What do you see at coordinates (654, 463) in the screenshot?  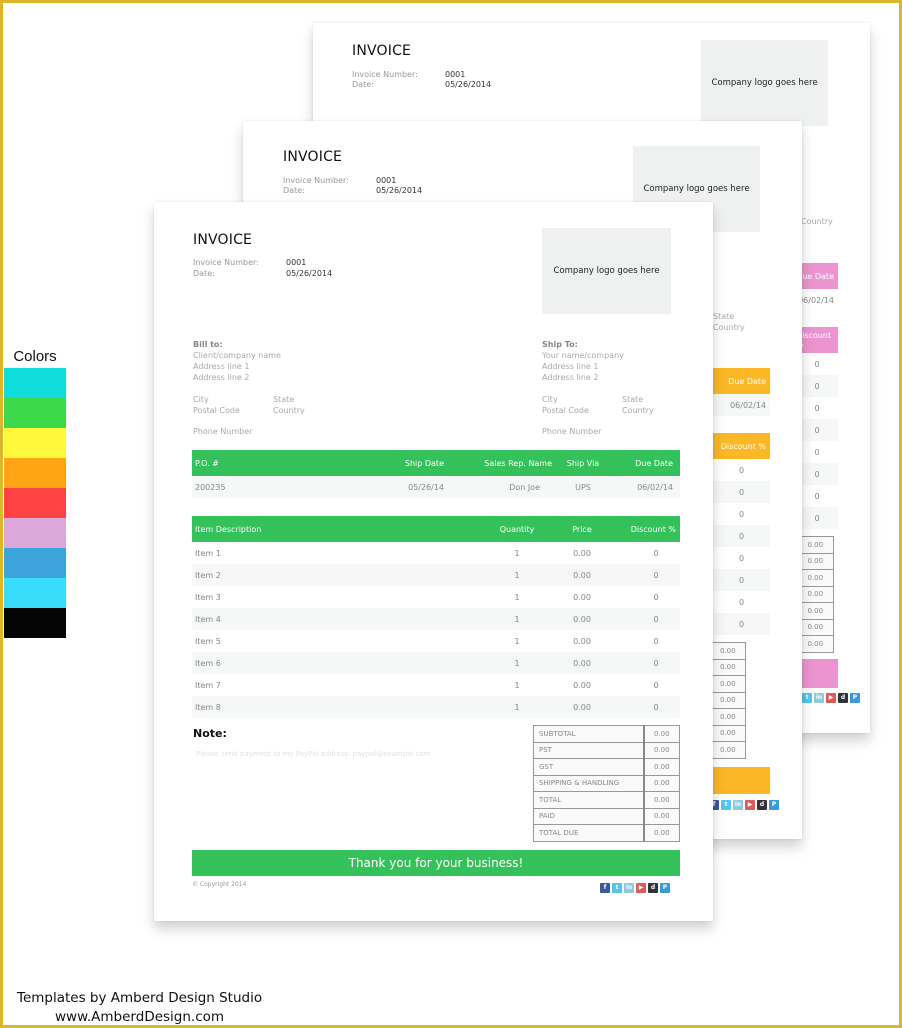 I see `col-due-date: Due Date` at bounding box center [654, 463].